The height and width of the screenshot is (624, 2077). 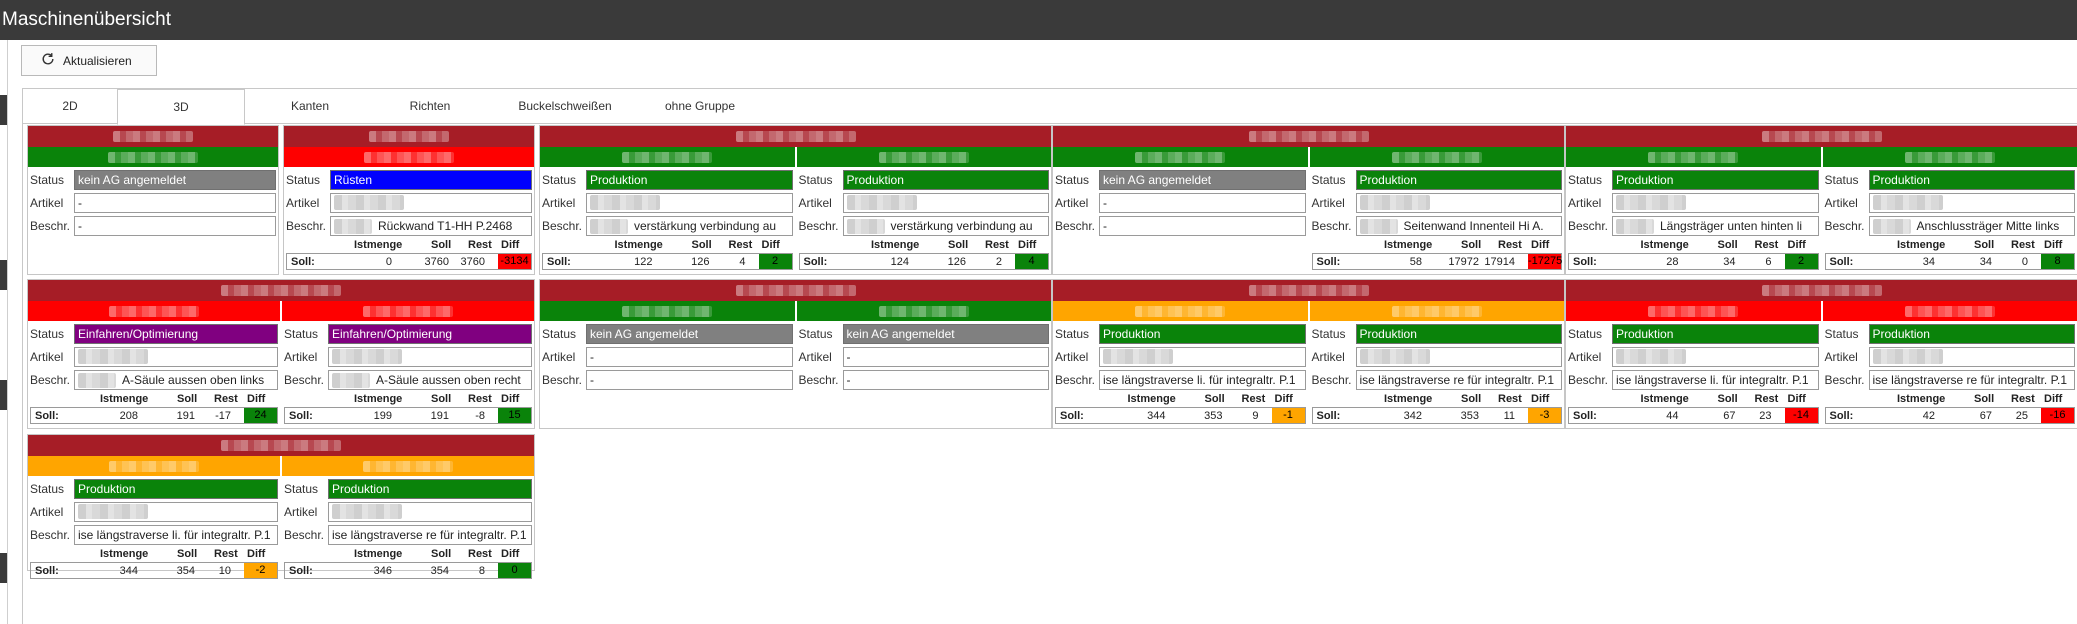 I want to click on refresh-button: Aktualisieren, so click(x=89, y=60).